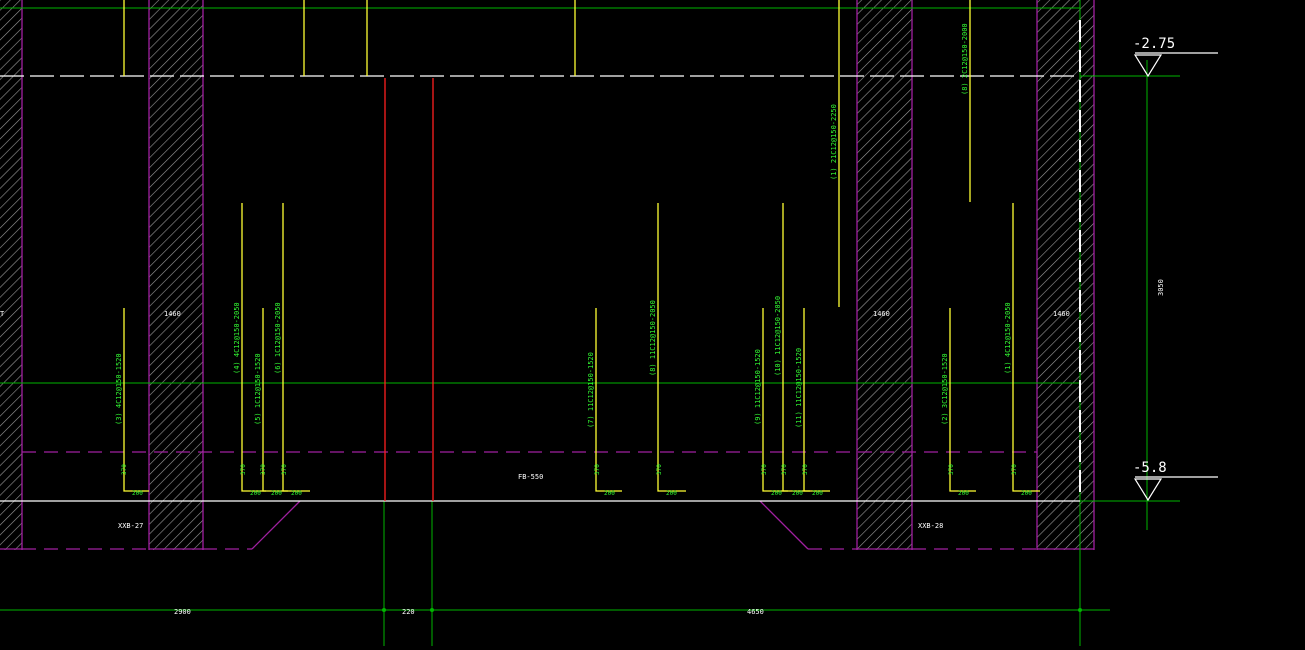 This screenshot has width=1305, height=650. Describe the element at coordinates (409, 289) in the screenshot. I see `section-cut-lines` at that location.